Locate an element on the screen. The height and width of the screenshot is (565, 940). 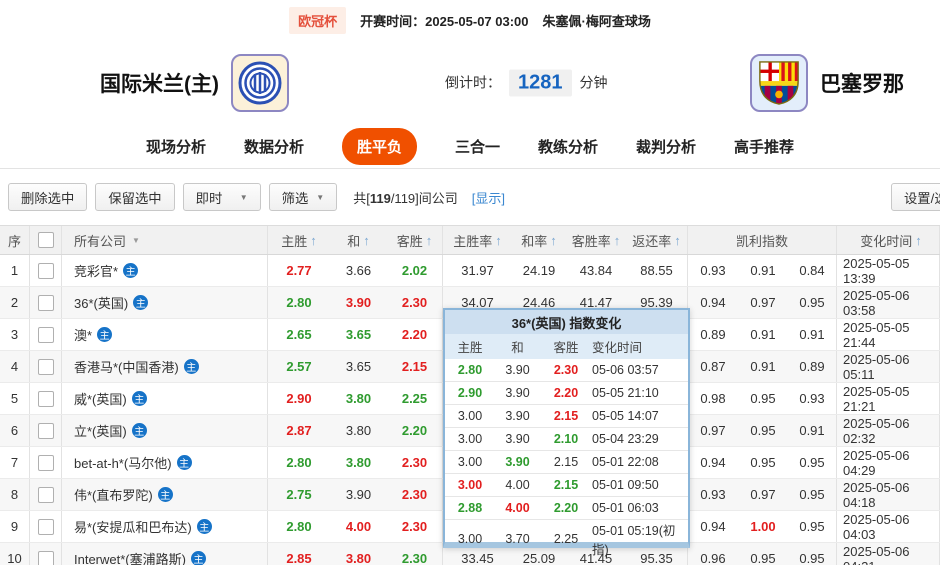
caret-down-icon: ▼ is located at coordinates (136, 240).